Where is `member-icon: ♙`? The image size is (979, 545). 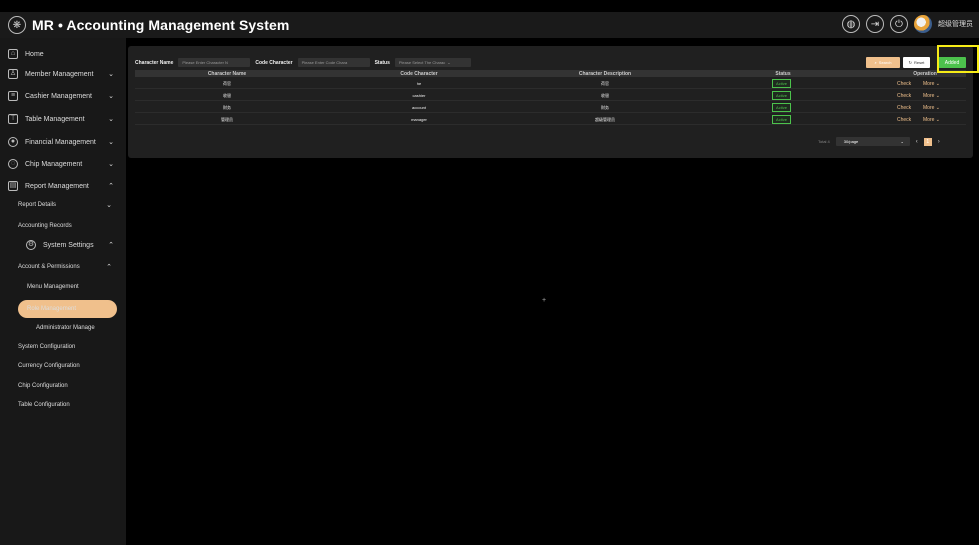 member-icon: ♙ is located at coordinates (13, 74).